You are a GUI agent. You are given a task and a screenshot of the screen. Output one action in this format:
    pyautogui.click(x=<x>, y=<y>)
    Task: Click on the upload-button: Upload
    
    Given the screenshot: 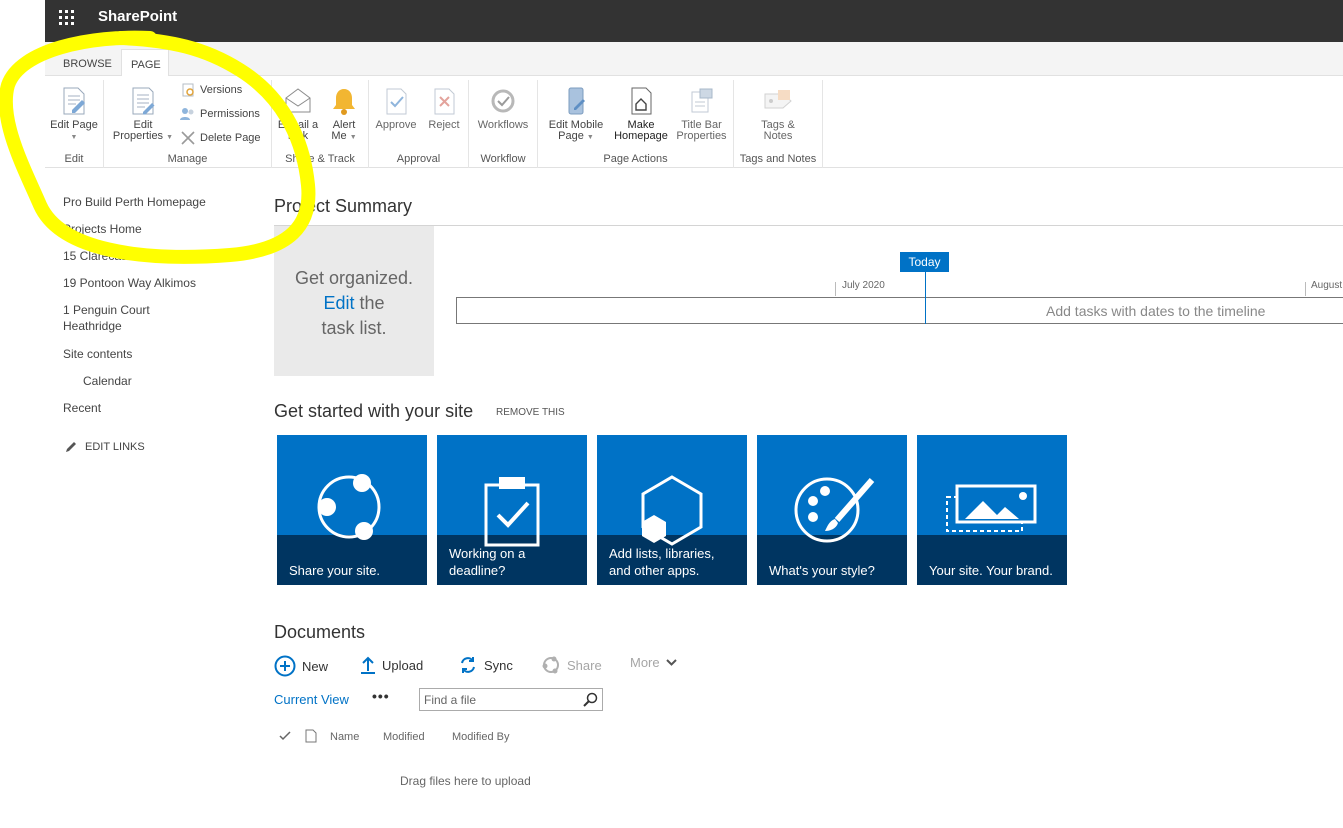 What is the action you would take?
    pyautogui.click(x=391, y=665)
    